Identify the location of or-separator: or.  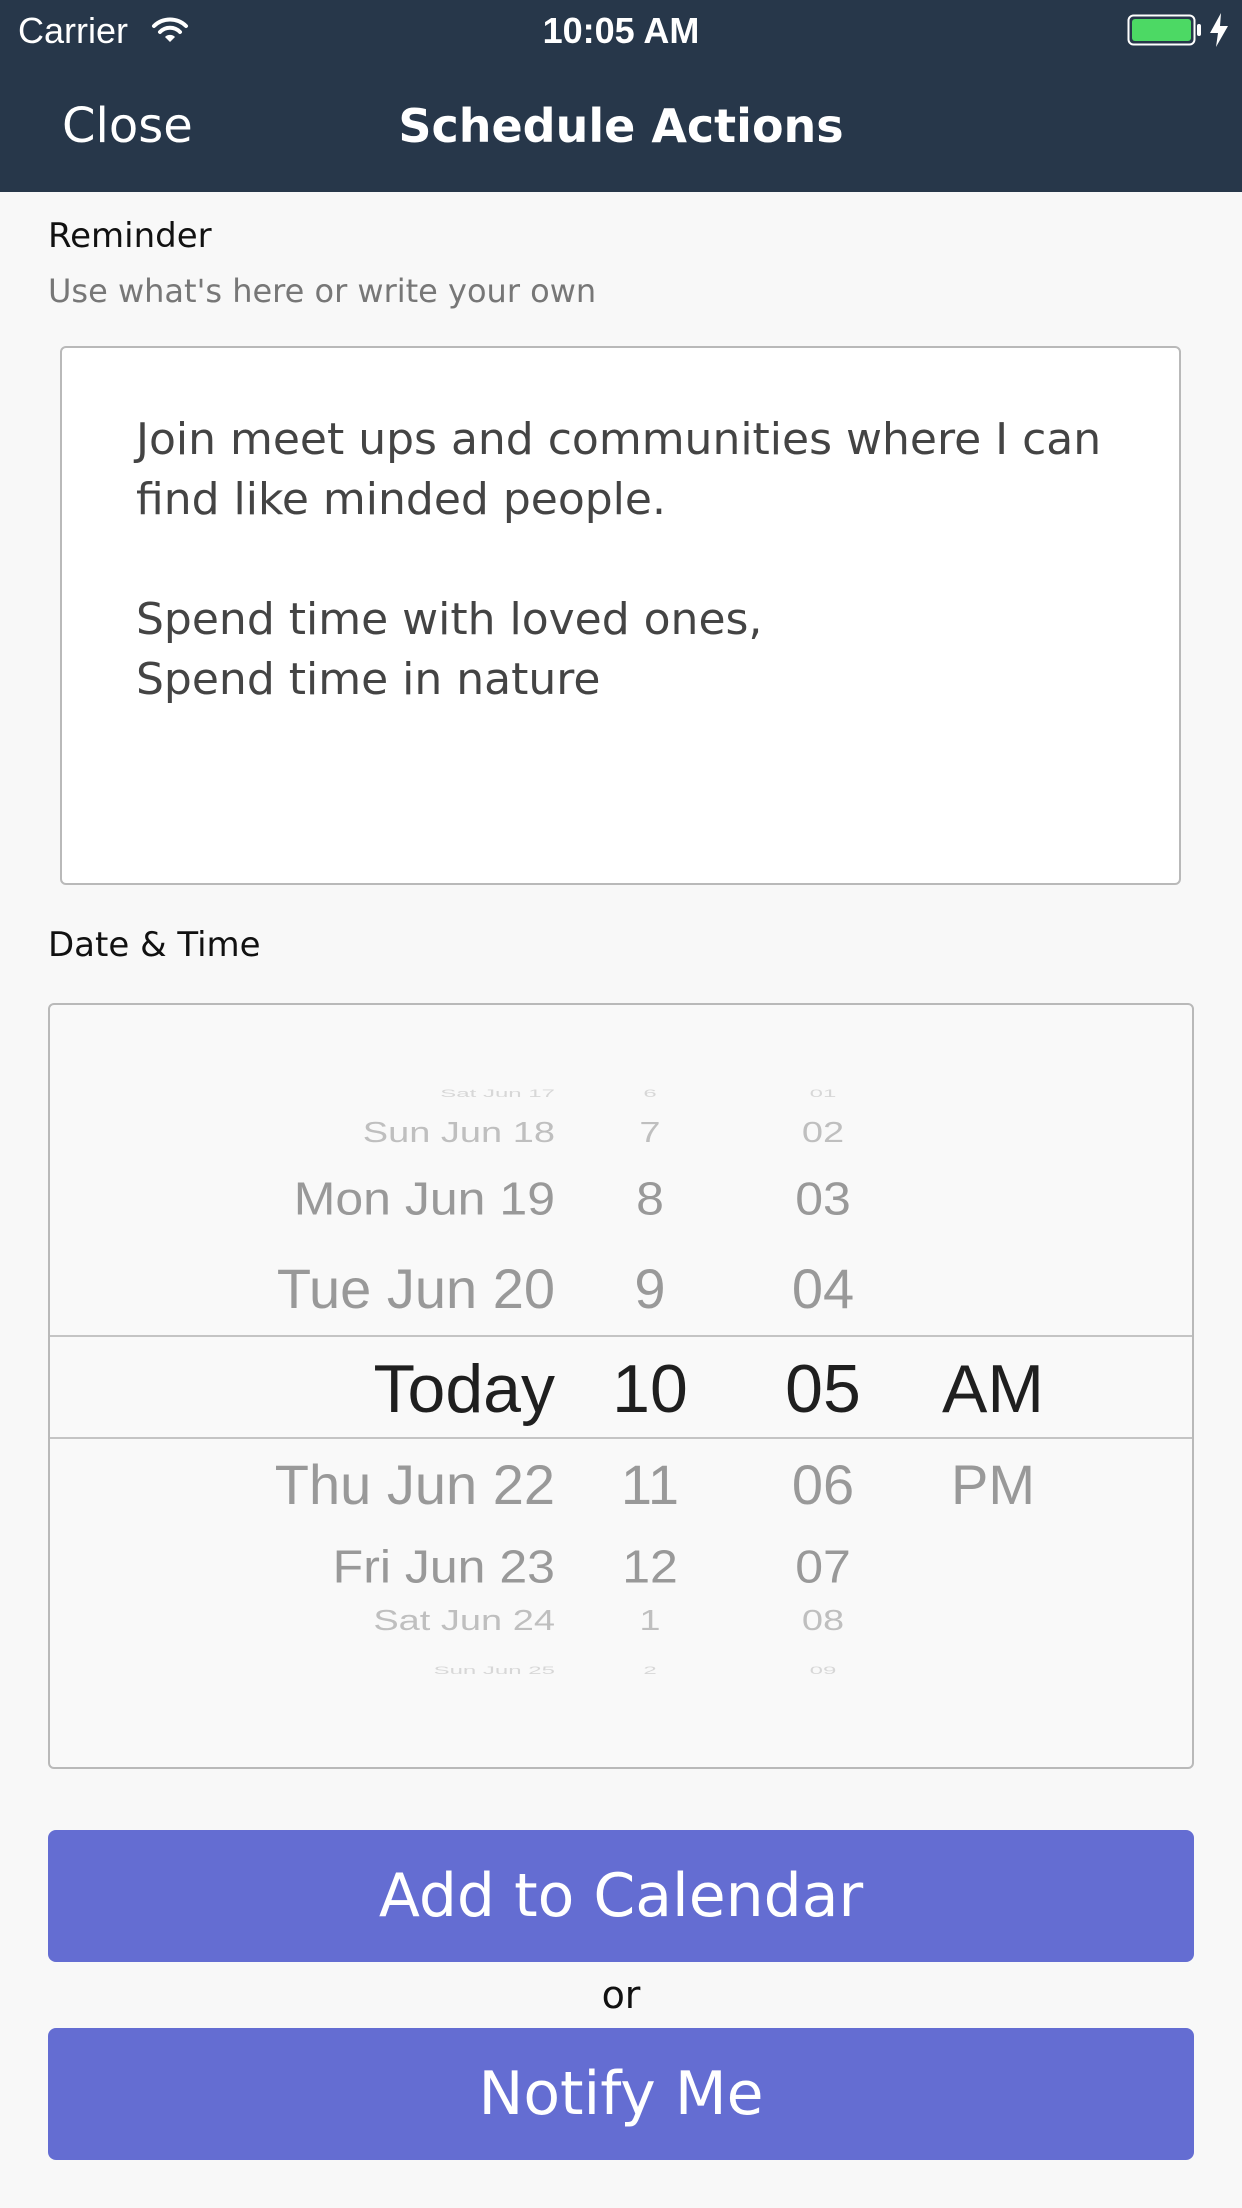
(621, 1995).